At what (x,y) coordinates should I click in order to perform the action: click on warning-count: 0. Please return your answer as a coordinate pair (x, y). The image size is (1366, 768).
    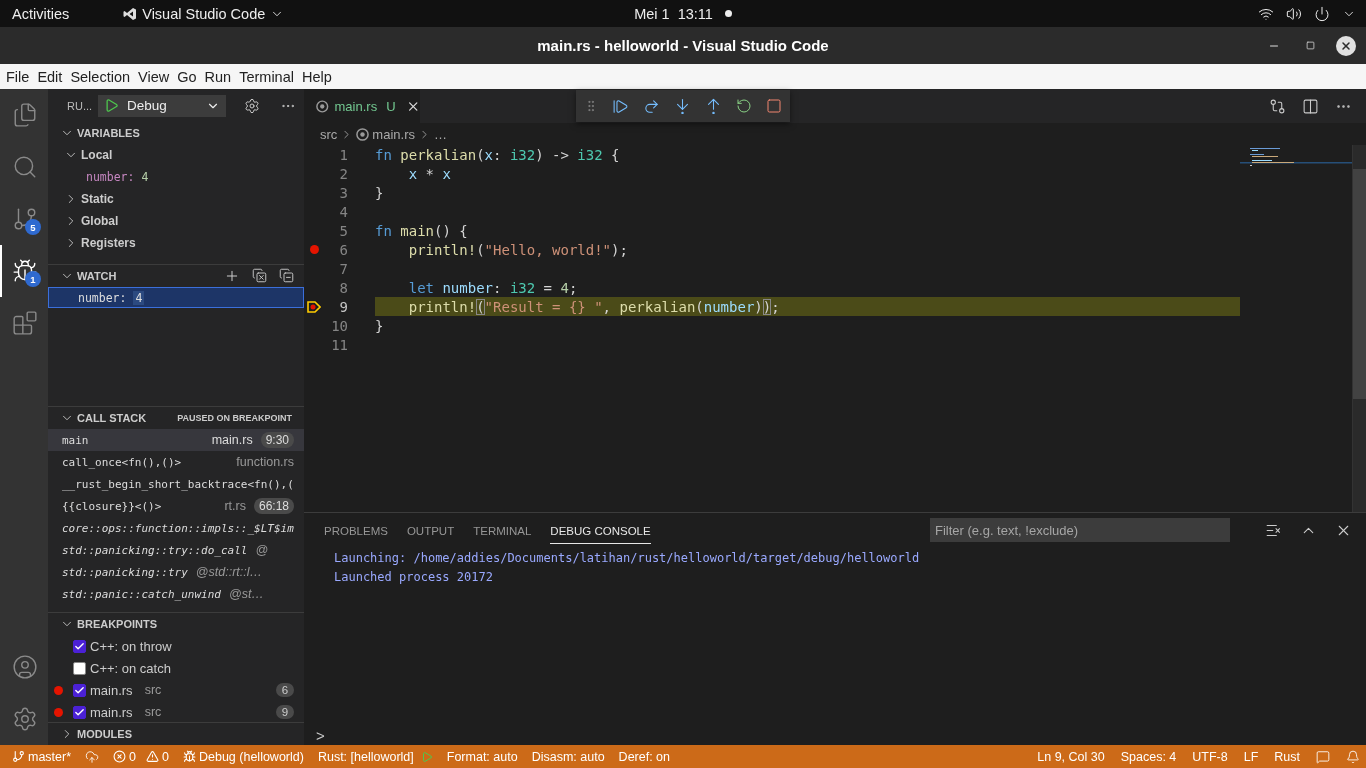
    Looking at the image, I should click on (165, 756).